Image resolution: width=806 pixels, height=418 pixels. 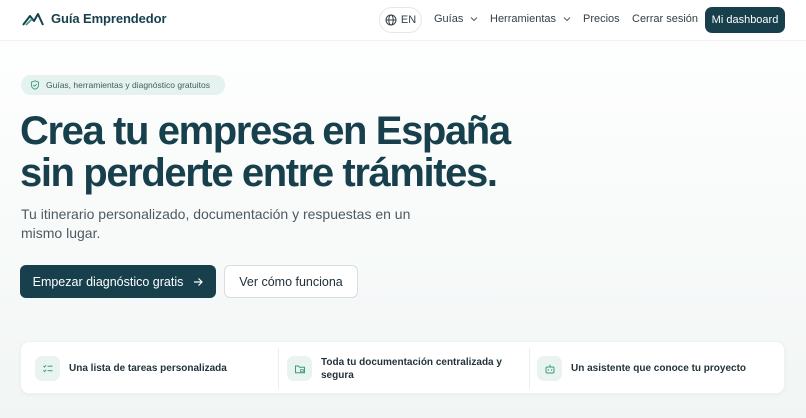 I want to click on feature-item-assistant: Un asistente que conoce tu proyecto, so click(x=657, y=368).